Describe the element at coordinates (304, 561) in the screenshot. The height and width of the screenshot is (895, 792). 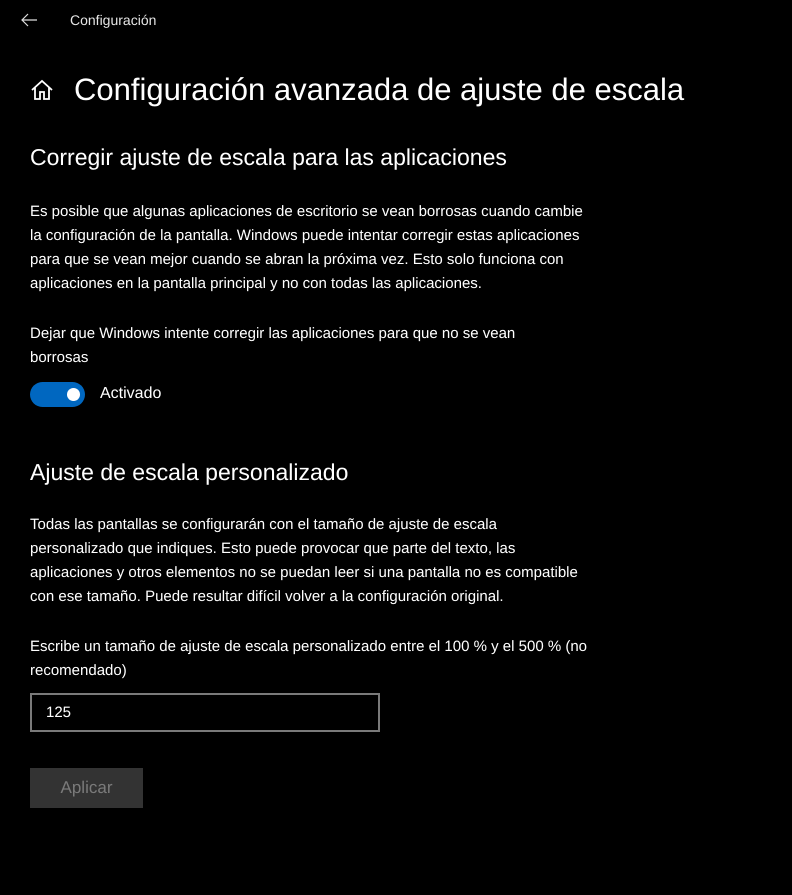
I see `section-description: Todas las pantallas se configurarán con el tamaño de ajuste de escala personalizado que indiques. Esto puede provocar que parte del texto, las aplicaciones y otros elementos no se puedan leer si una pantalla no es compatible con ese tamaño. Puede resultar difícil volver a la configuración original.` at that location.